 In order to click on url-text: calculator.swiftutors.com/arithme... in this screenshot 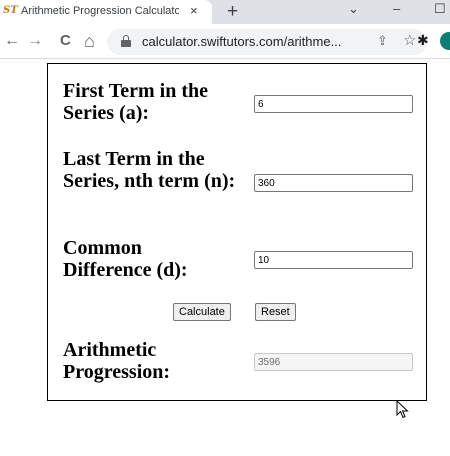, I will do `click(241, 41)`.